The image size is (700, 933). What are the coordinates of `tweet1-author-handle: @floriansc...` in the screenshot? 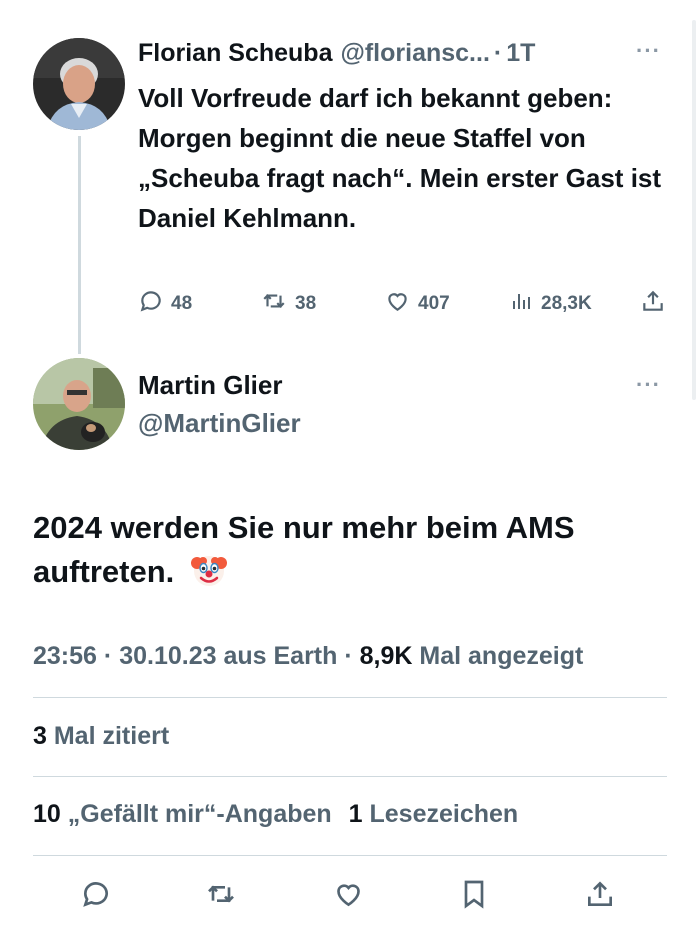 It's located at (414, 53).